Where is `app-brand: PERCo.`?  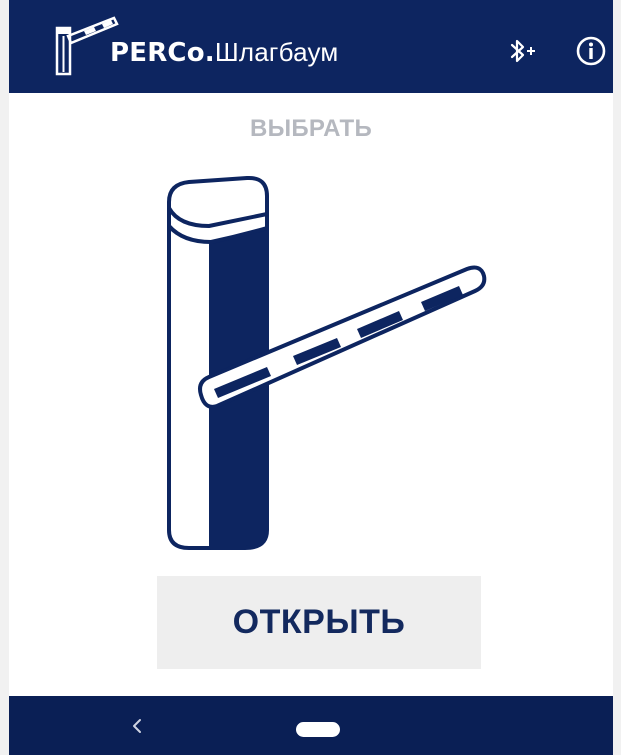
app-brand: PERCo. is located at coordinates (162, 53).